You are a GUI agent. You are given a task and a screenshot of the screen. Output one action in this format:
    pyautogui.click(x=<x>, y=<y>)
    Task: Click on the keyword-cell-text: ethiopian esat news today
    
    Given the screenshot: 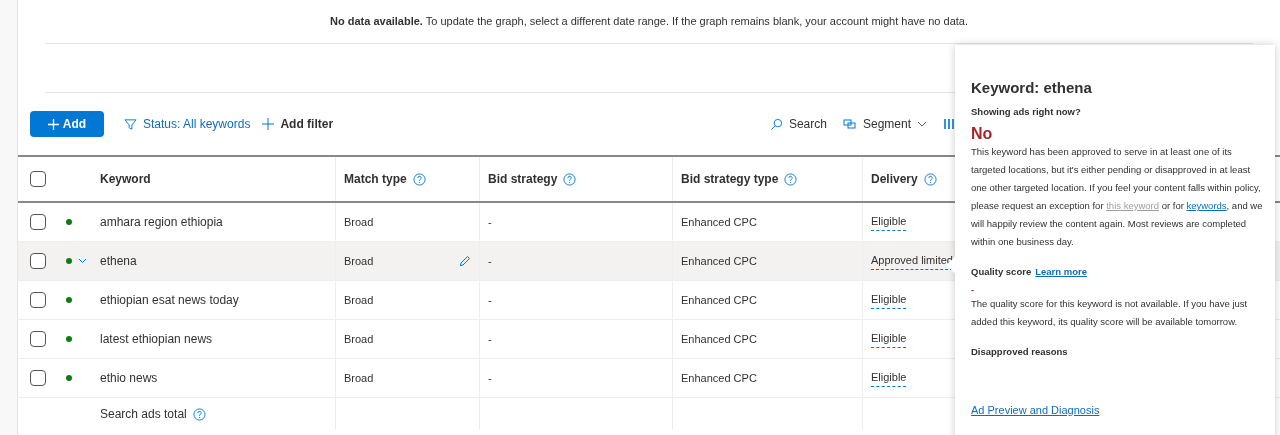 What is the action you would take?
    pyautogui.click(x=169, y=300)
    